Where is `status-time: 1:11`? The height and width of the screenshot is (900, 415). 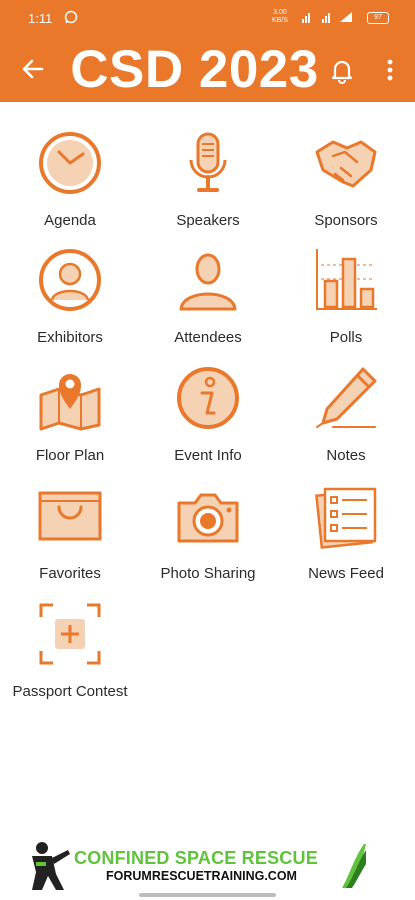 status-time: 1:11 is located at coordinates (40, 18).